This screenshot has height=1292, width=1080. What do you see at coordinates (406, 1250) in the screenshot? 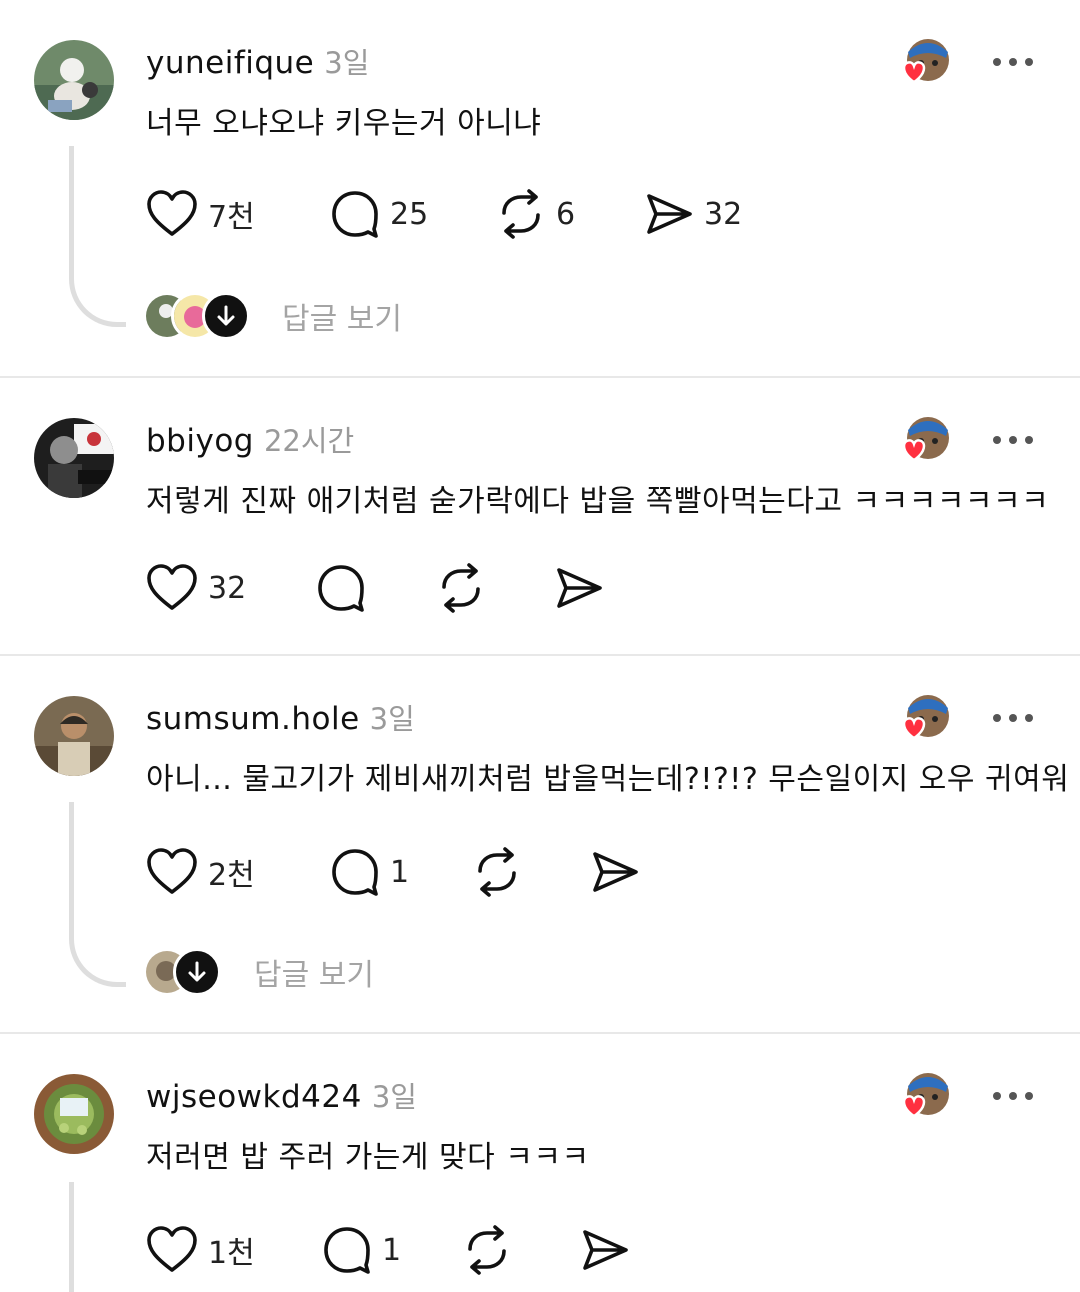
I see `action-bar: 1천 1` at bounding box center [406, 1250].